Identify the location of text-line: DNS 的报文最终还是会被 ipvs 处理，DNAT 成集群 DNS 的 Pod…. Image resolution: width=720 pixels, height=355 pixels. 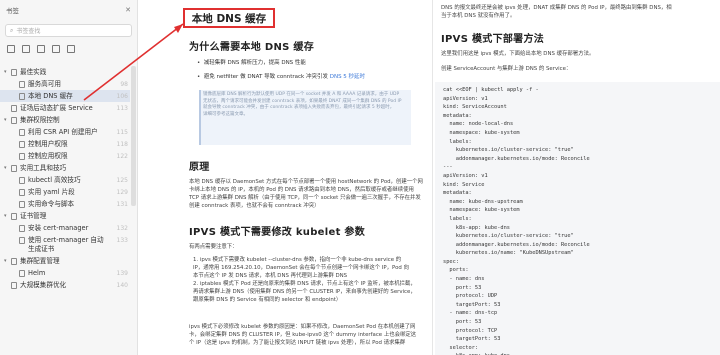
(556, 8).